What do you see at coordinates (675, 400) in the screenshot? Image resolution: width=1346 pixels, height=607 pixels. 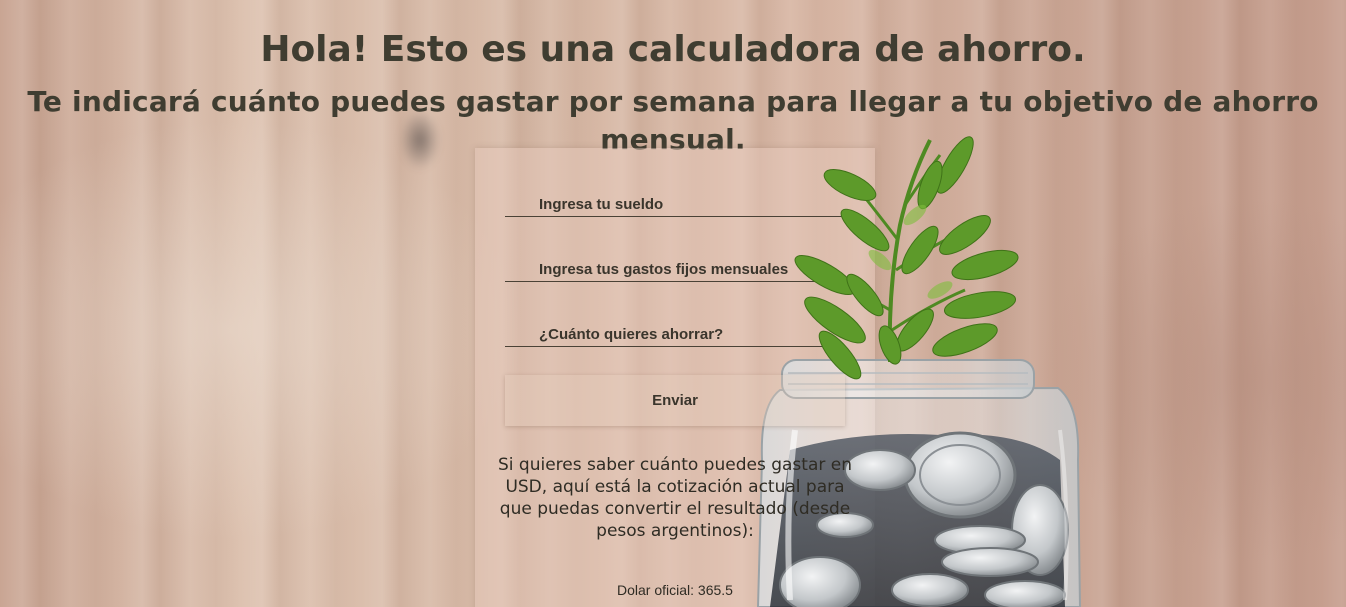 I see `submit-button: Enviar` at bounding box center [675, 400].